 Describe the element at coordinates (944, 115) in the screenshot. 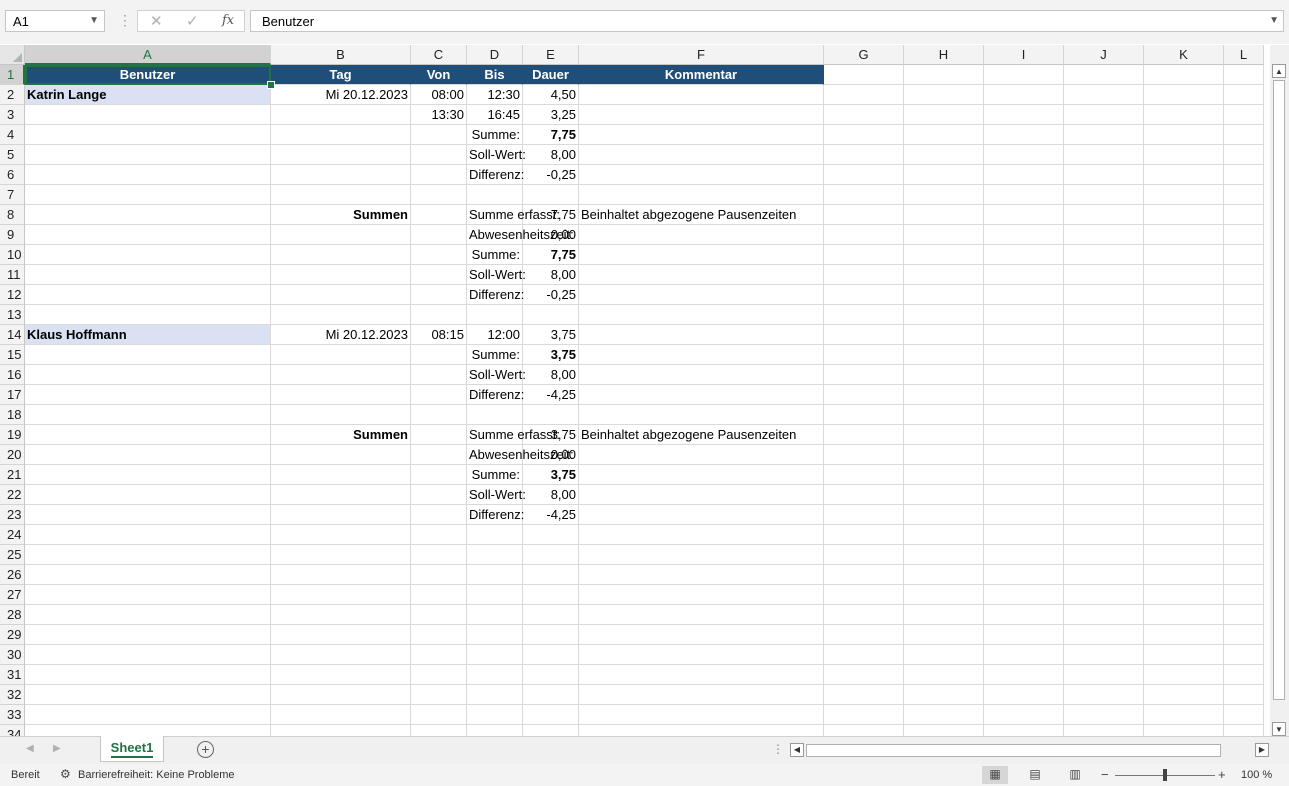

I see `cell-h3` at that location.